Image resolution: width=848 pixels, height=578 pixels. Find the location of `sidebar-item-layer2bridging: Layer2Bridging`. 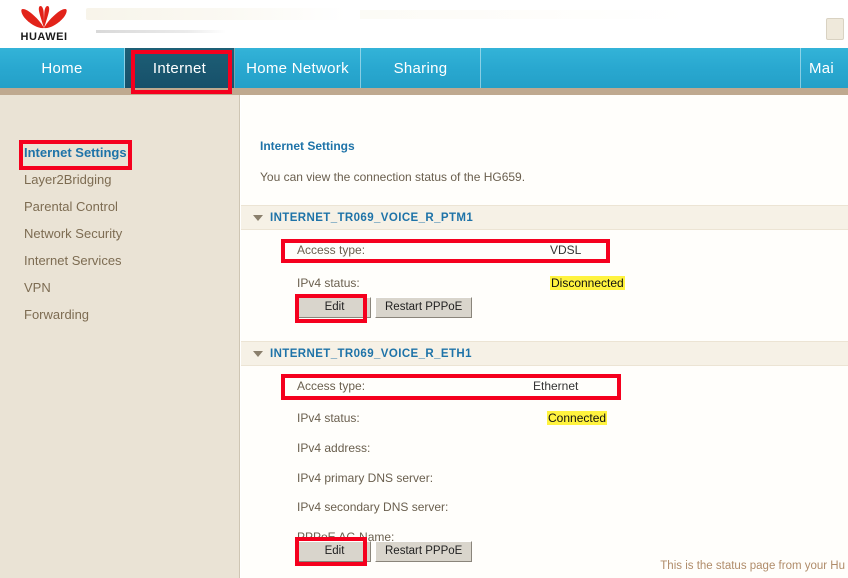

sidebar-item-layer2bridging: Layer2Bridging is located at coordinates (119, 179).